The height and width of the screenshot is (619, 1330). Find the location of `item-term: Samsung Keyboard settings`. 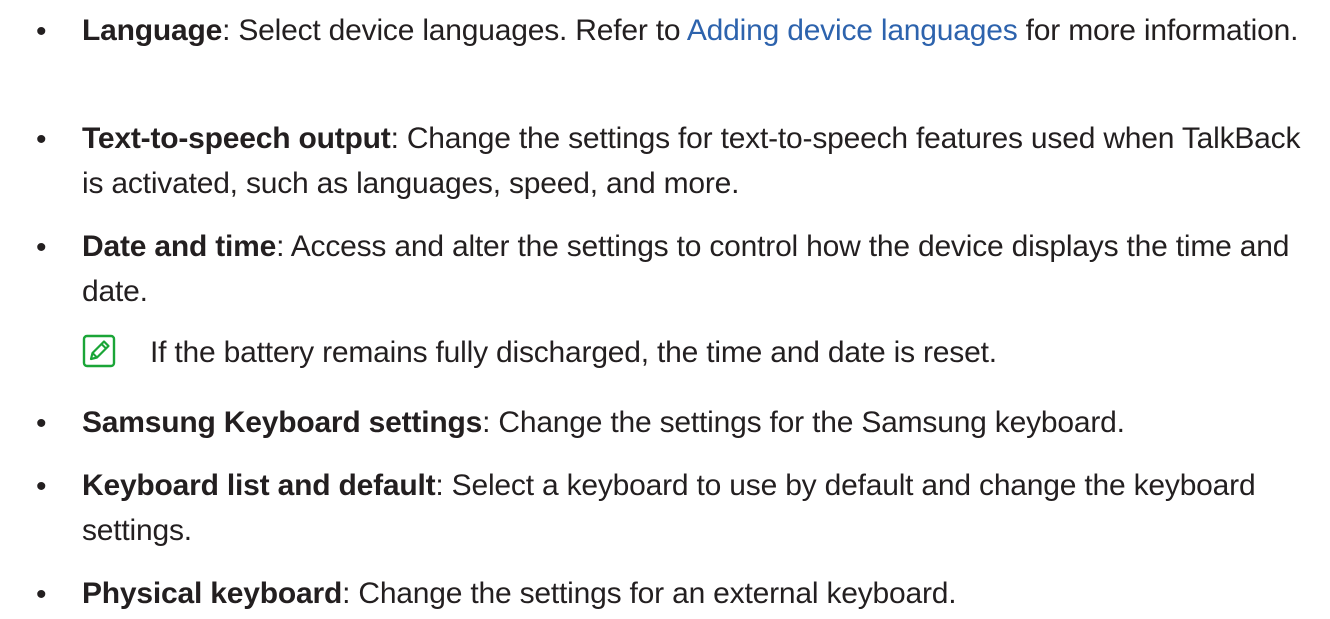

item-term: Samsung Keyboard settings is located at coordinates (282, 422).